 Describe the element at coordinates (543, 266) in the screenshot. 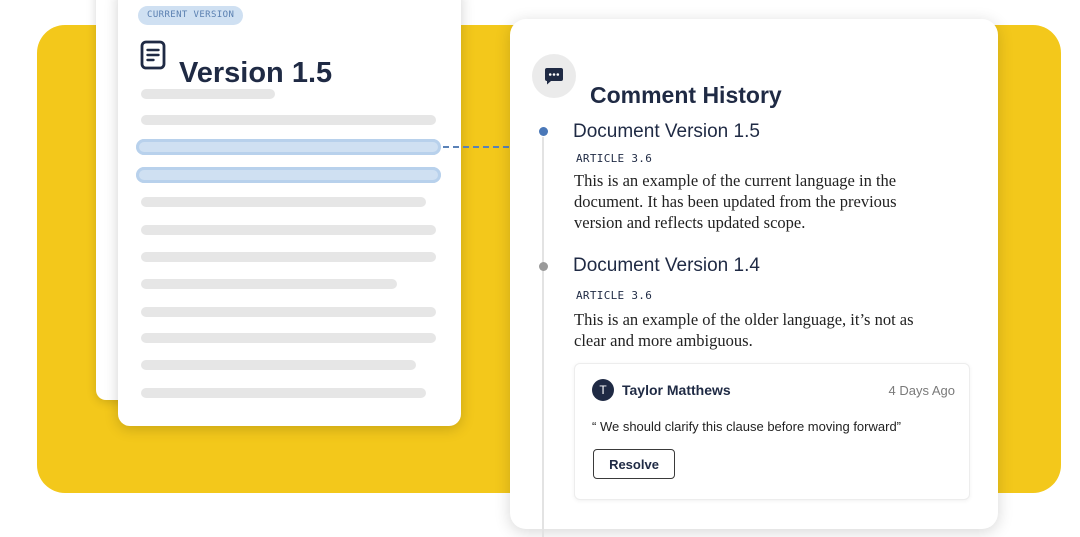

I see `timeline-dot-previous` at that location.